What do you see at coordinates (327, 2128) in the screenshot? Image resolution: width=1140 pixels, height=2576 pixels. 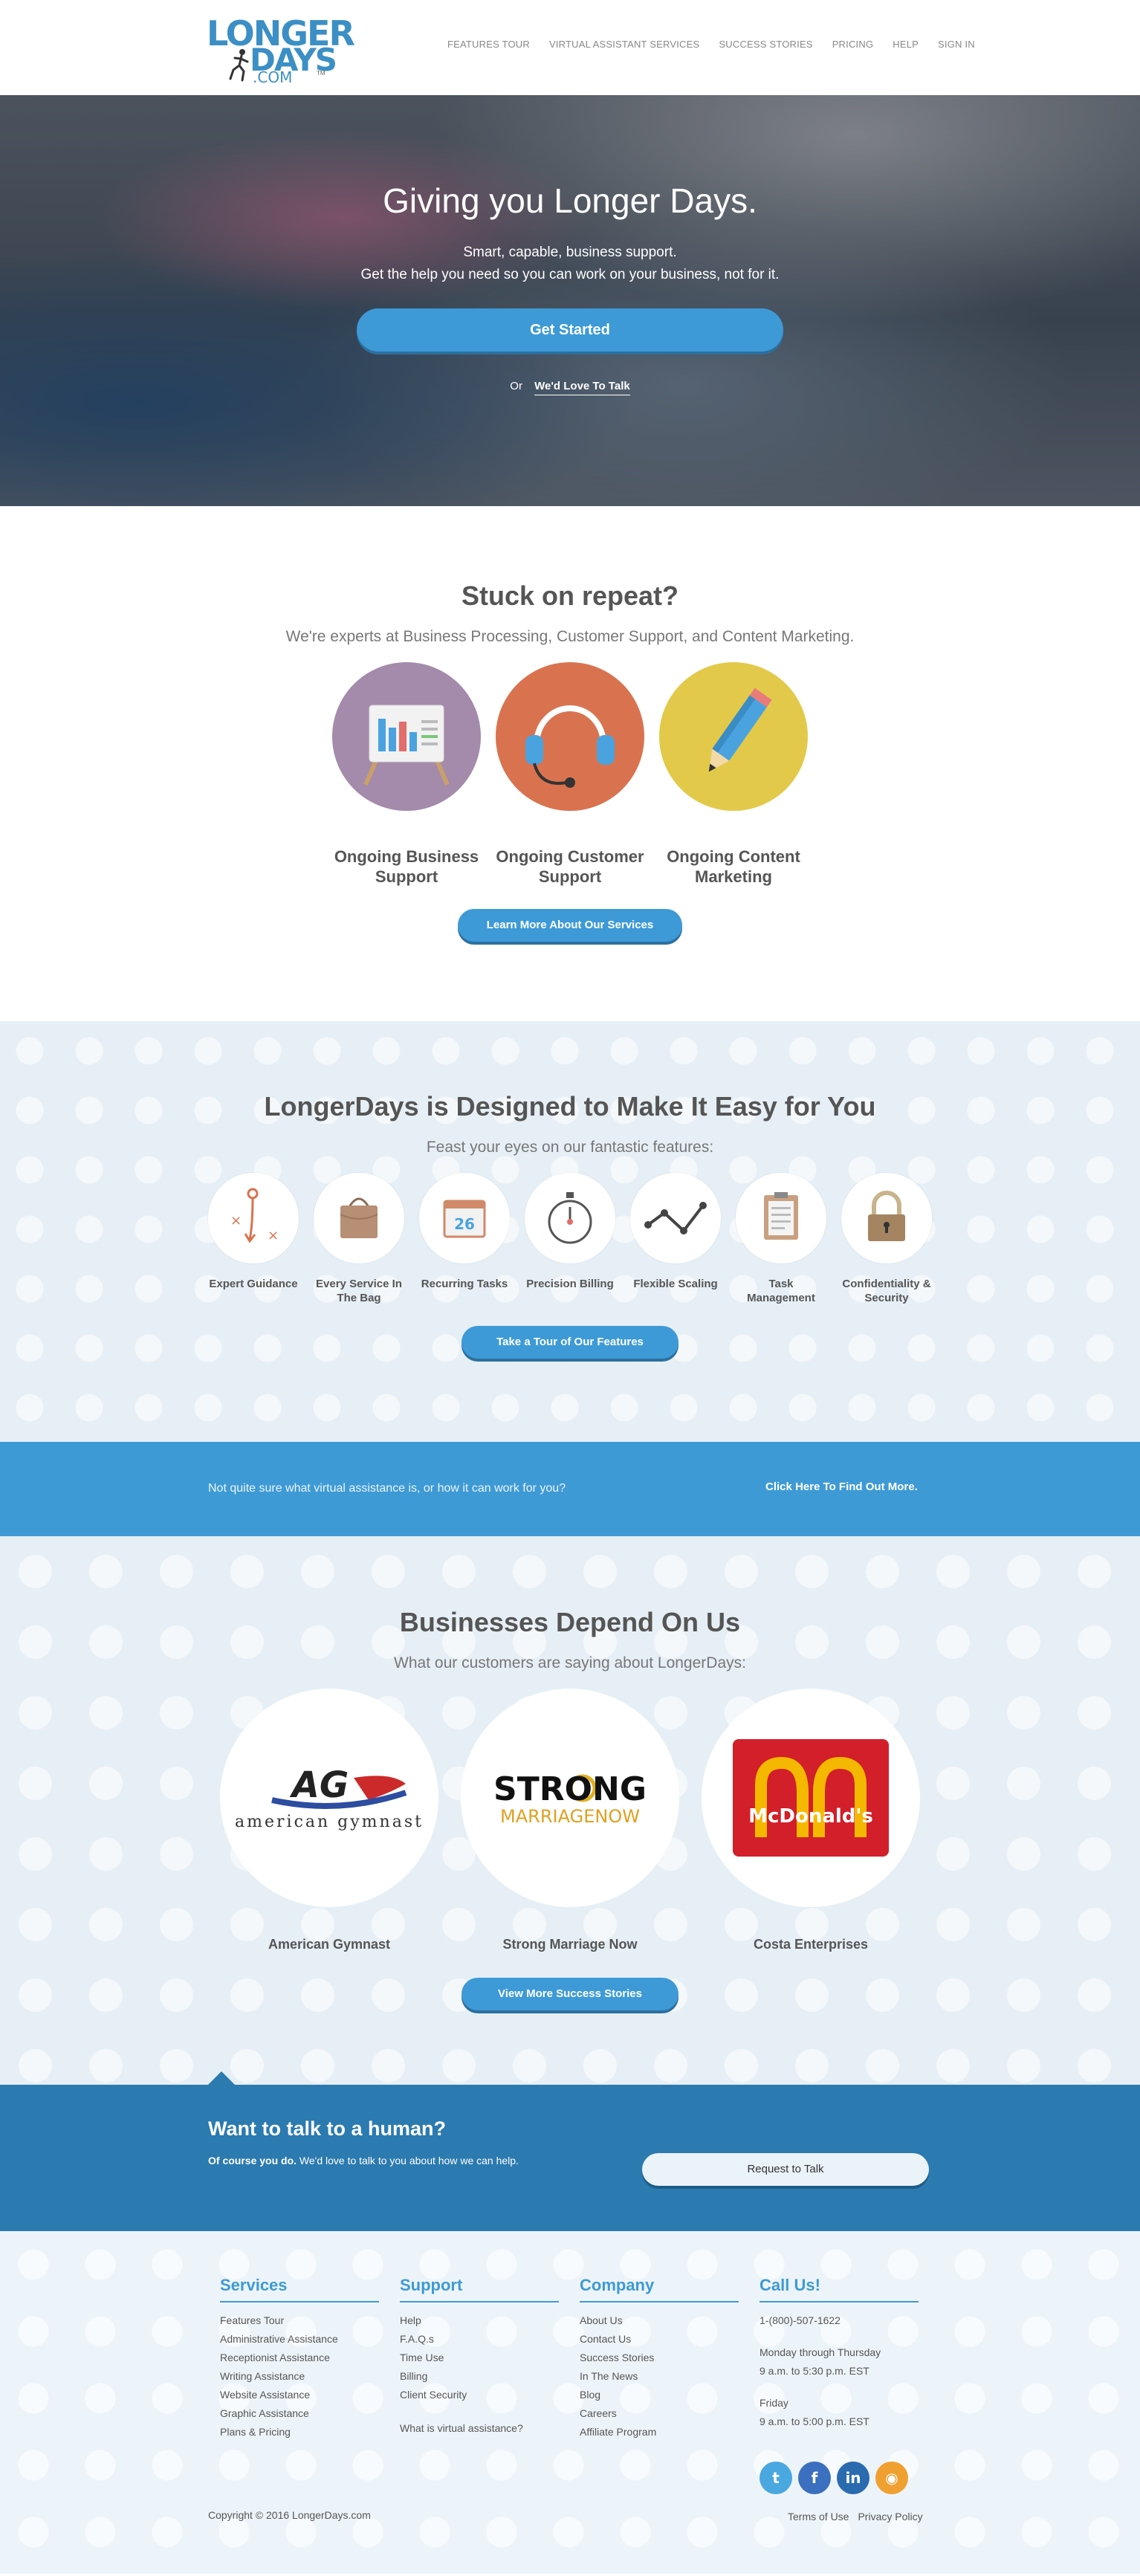 I see `talk-title: Want to talk to a human?` at bounding box center [327, 2128].